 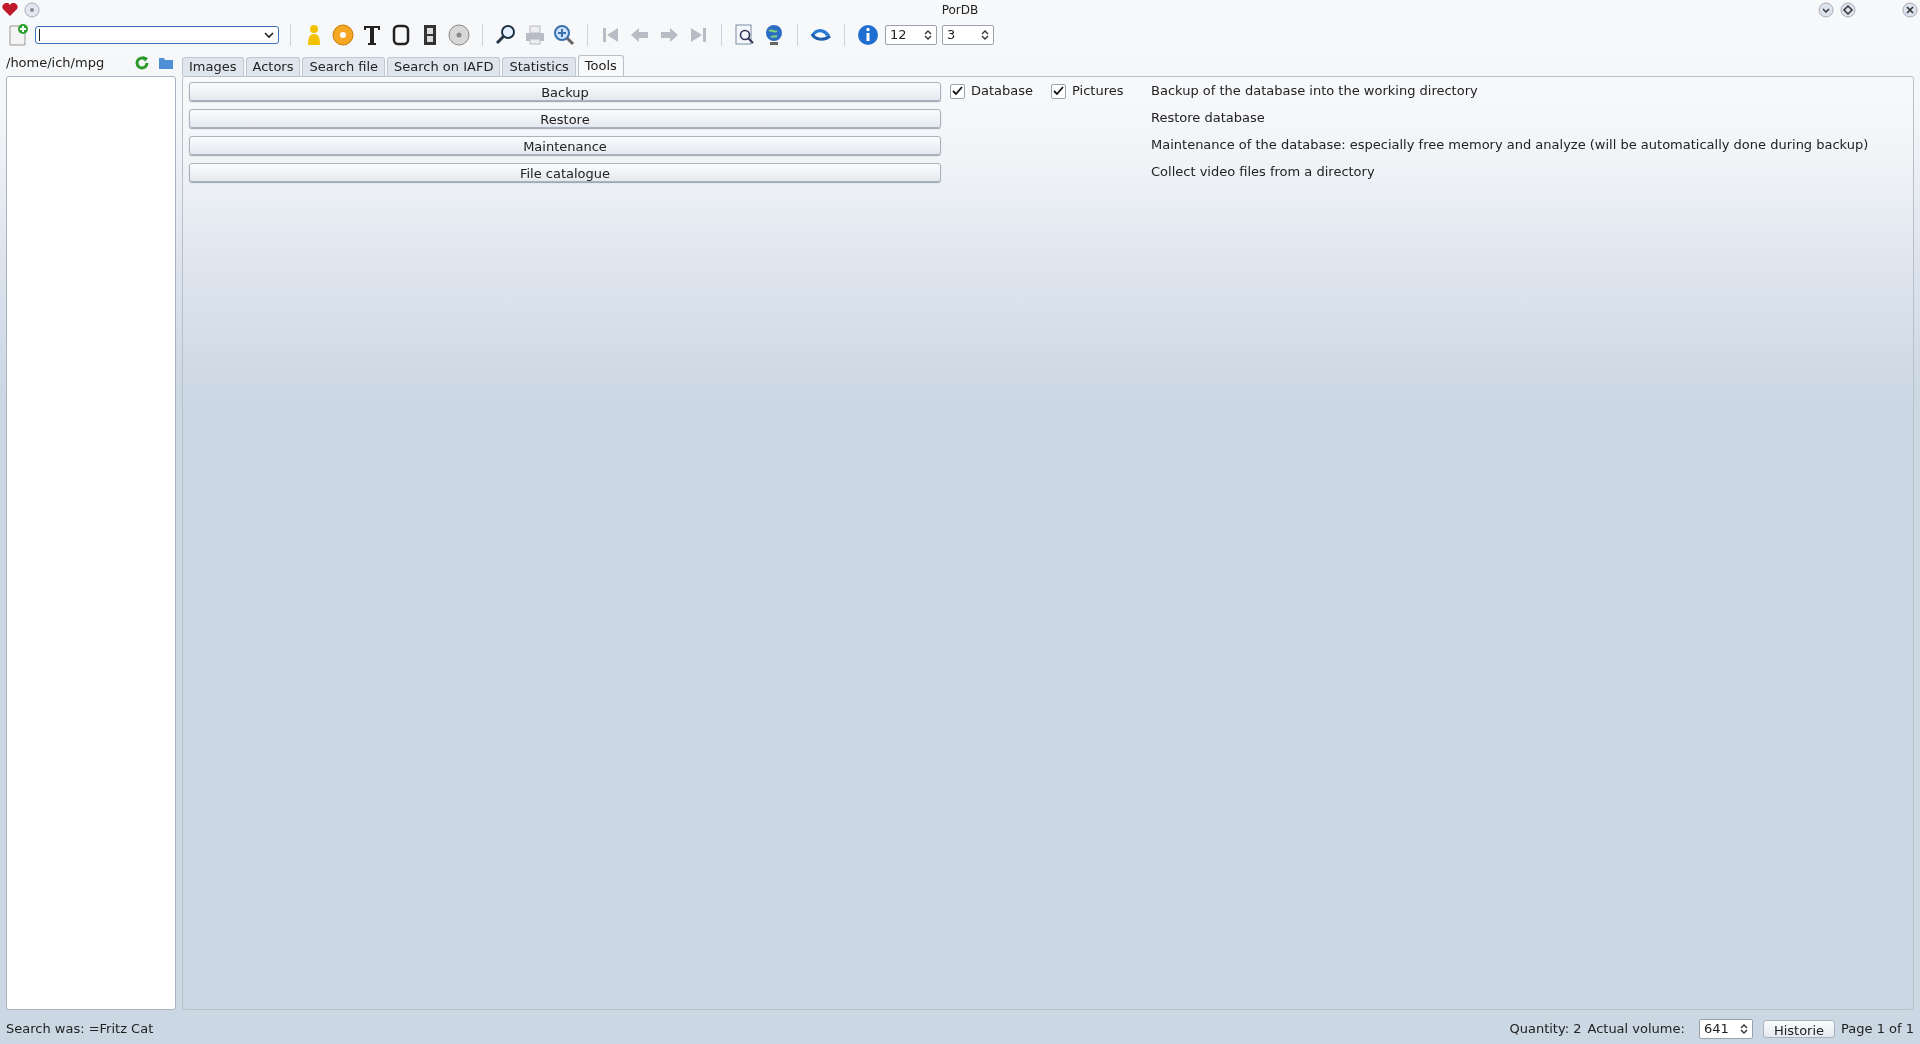 I want to click on tab: Search on IAFD, so click(x=444, y=66).